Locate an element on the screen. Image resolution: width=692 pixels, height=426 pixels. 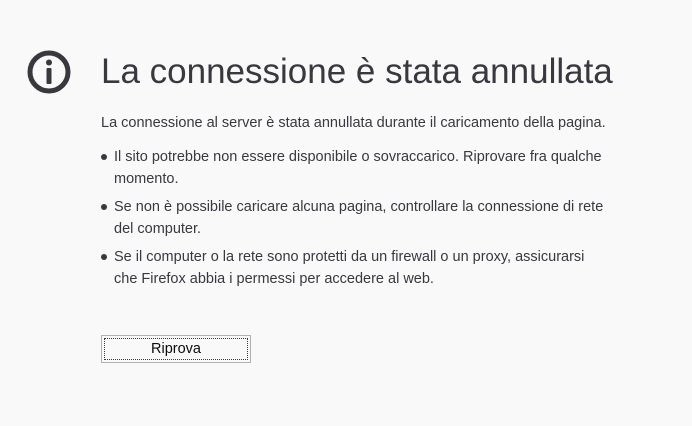
info-icon is located at coordinates (49, 72).